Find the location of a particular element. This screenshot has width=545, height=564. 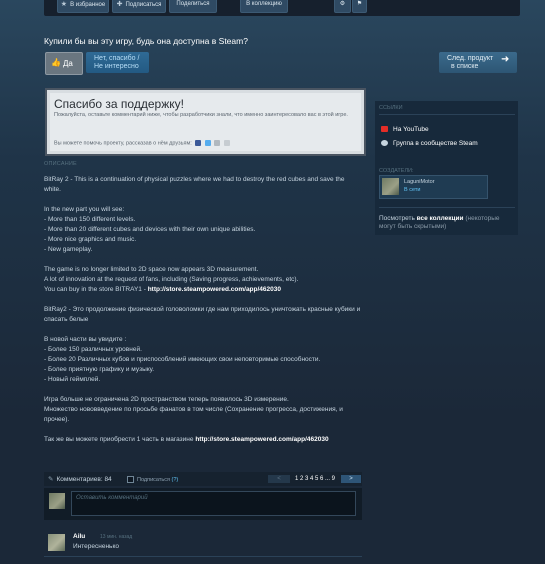

thumbs-up-icon: ✚ is located at coordinates (119, 4).